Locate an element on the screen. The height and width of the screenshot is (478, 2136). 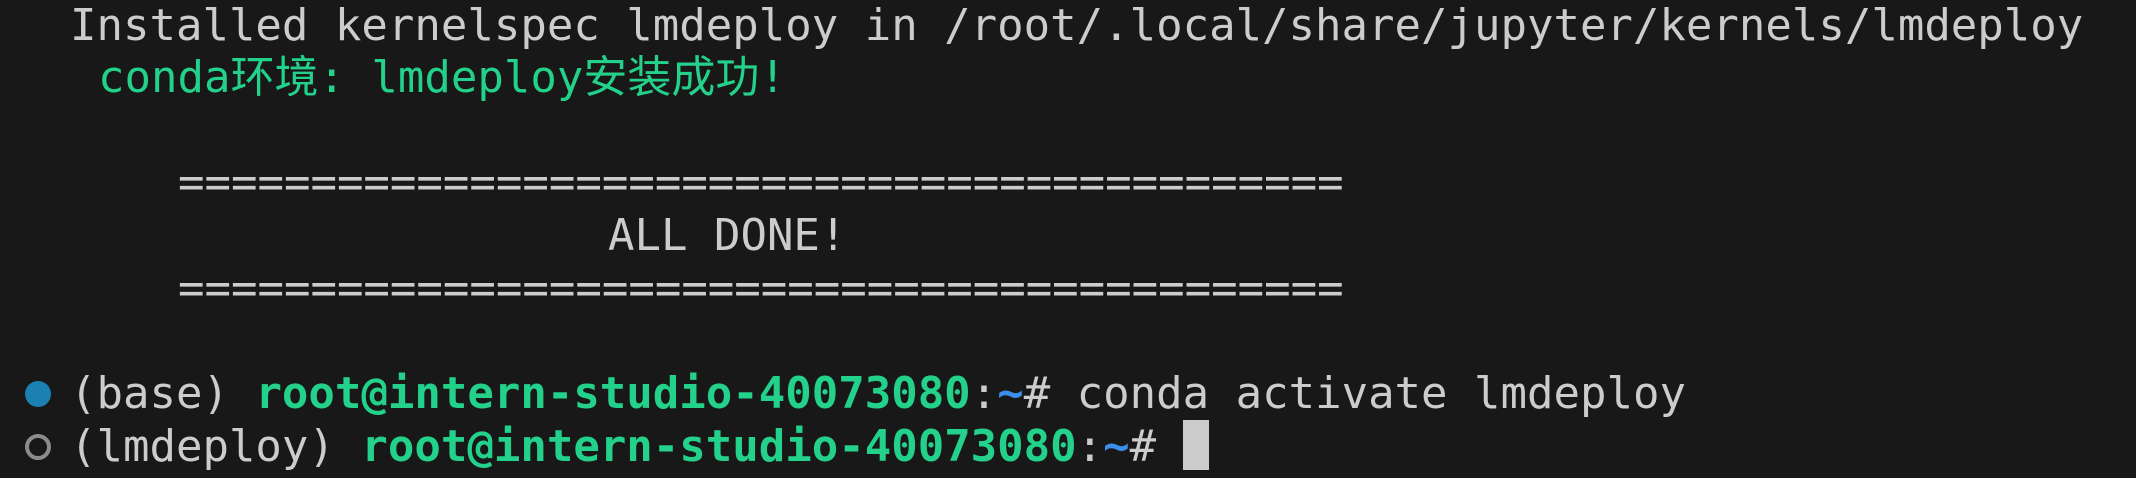
output-all-done: ALL DONE! is located at coordinates (727, 235).